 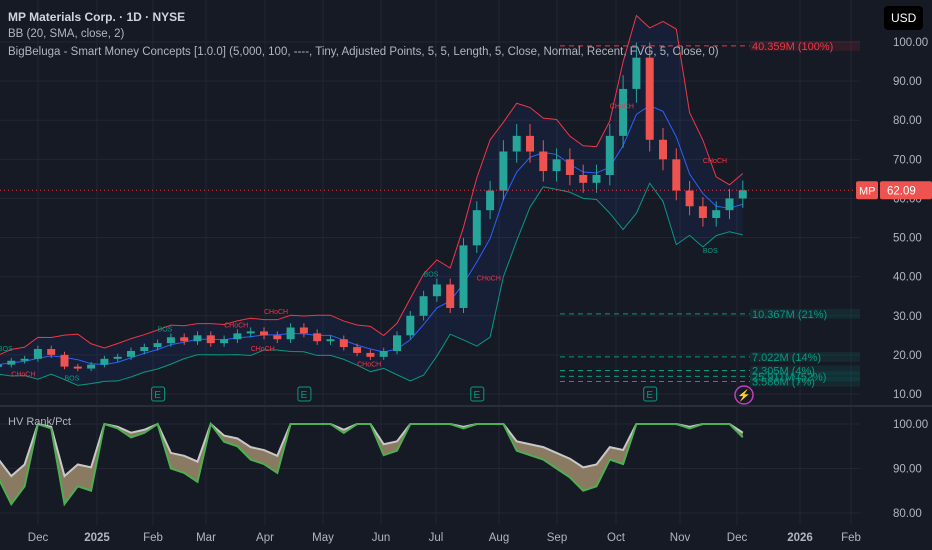 I want to click on price-tick-label: 70.00, so click(x=907, y=160).